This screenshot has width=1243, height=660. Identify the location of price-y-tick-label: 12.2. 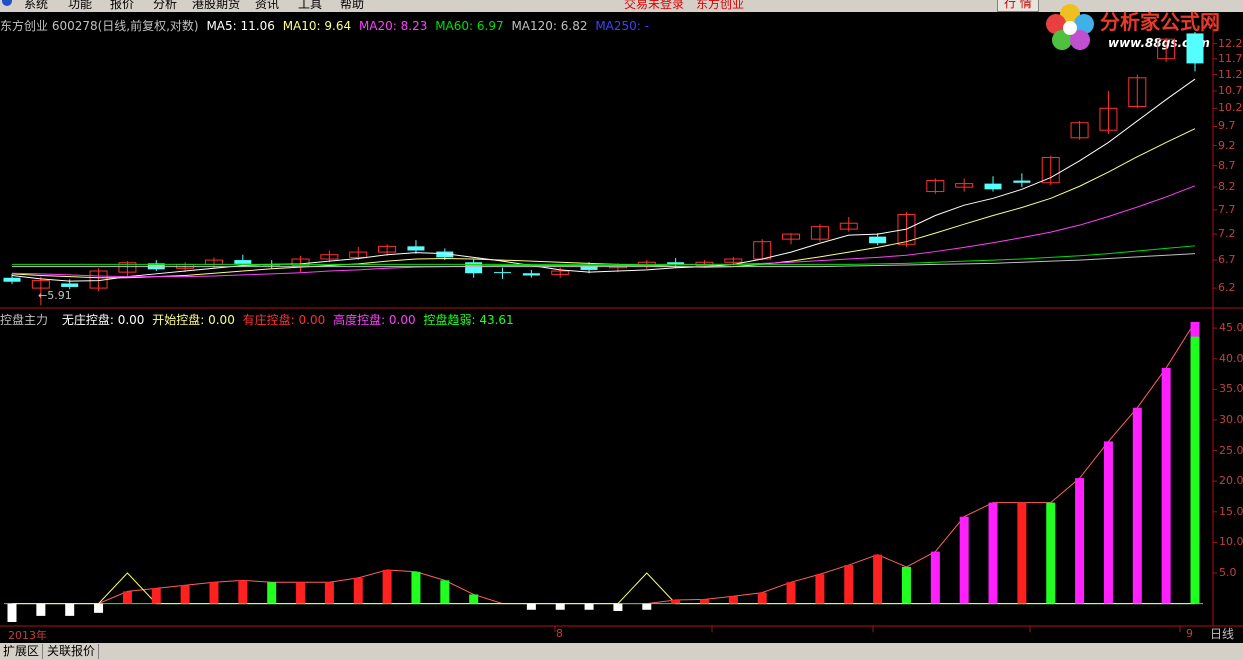
(1230, 43).